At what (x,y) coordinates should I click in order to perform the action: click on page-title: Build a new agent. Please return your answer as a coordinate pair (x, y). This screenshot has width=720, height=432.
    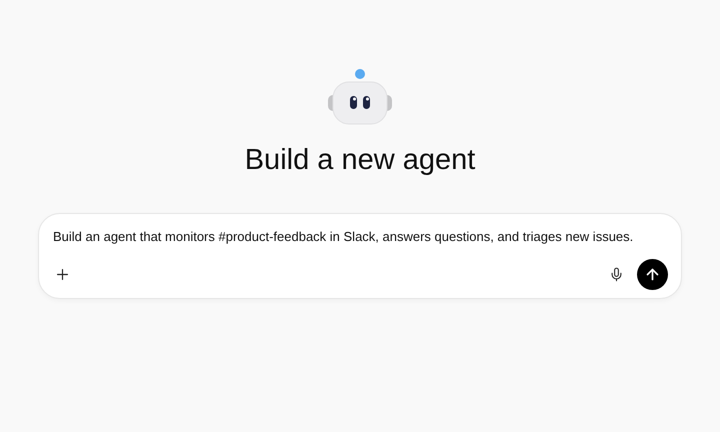
    Looking at the image, I should click on (360, 160).